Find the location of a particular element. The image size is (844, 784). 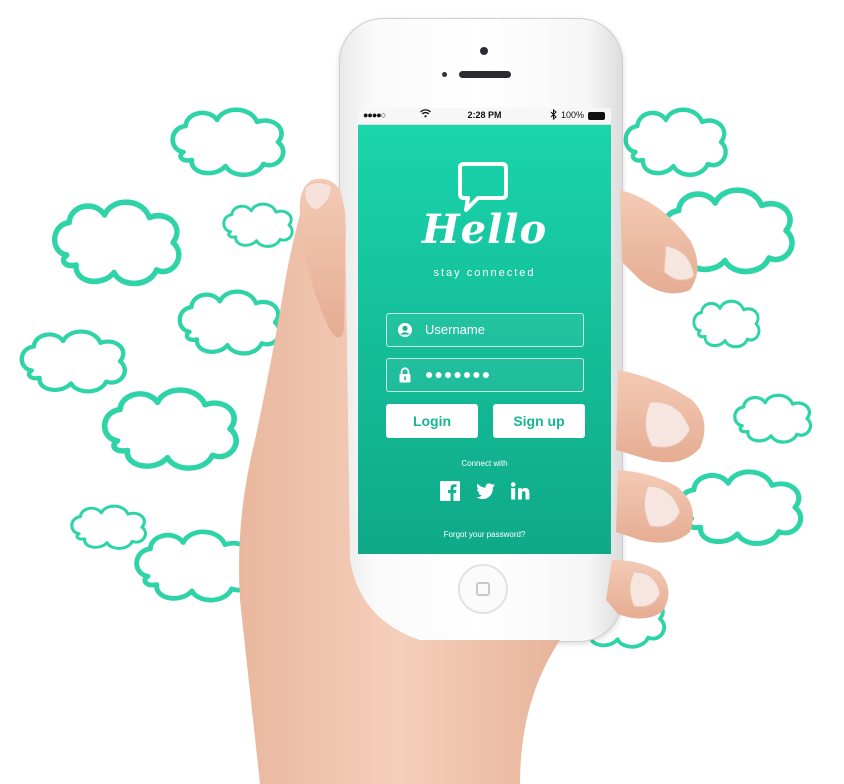

password-value: ●●●●●●● is located at coordinates (458, 374).